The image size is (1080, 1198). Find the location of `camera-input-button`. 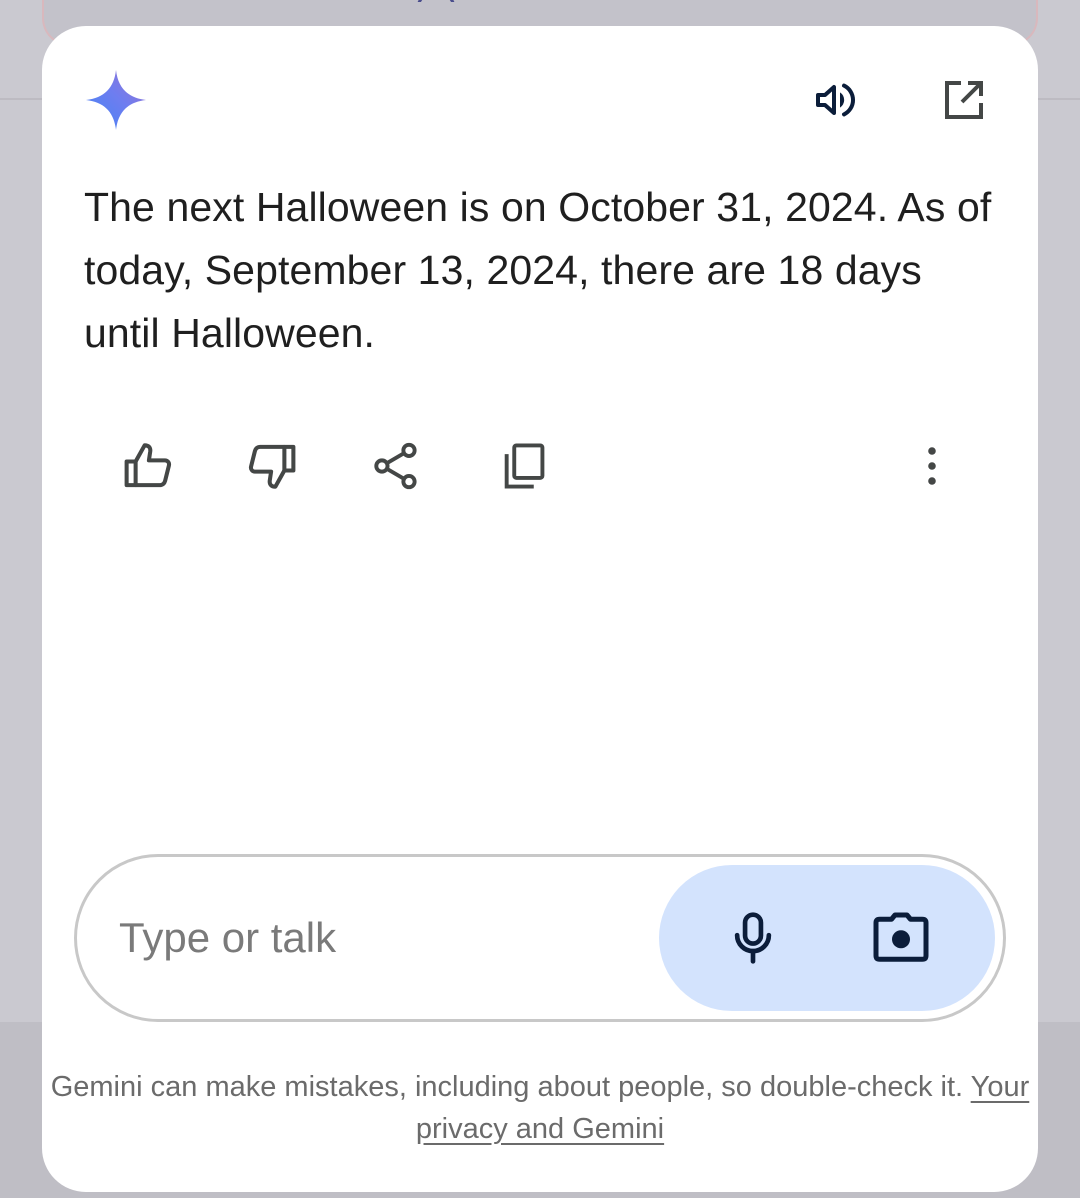

camera-input-button is located at coordinates (901, 938).